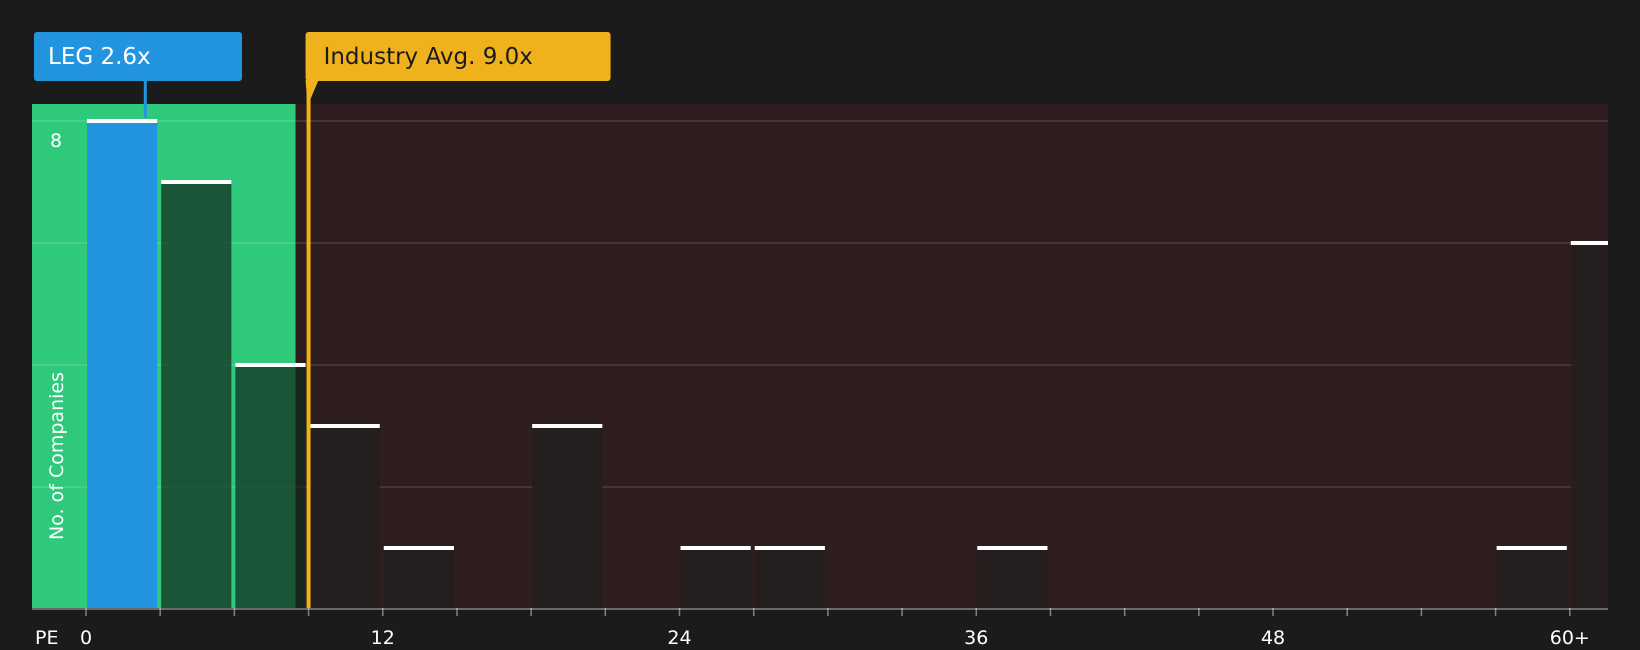 The width and height of the screenshot is (1640, 650). I want to click on x-tick-label: 24, so click(679, 638).